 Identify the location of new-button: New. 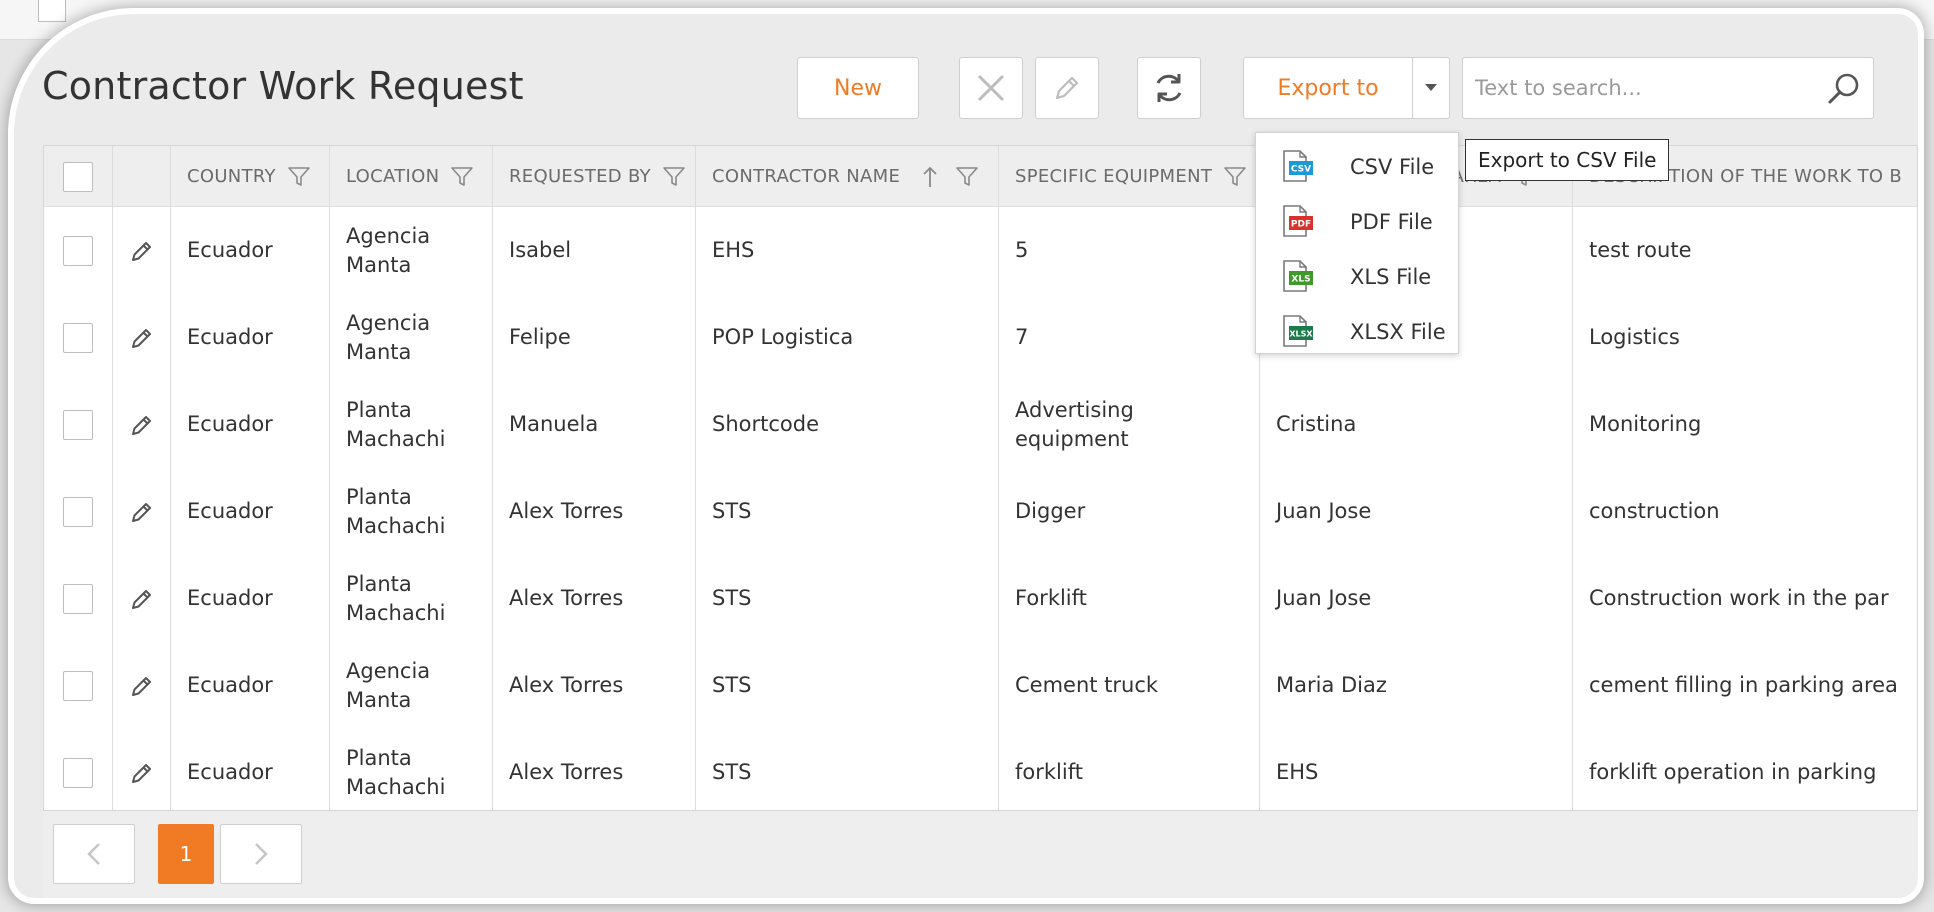
(858, 88).